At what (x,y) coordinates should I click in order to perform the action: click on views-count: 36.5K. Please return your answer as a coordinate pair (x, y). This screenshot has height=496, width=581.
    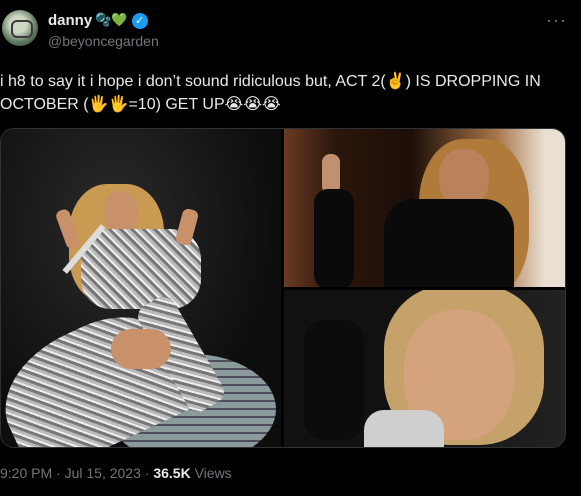
    Looking at the image, I should click on (172, 473).